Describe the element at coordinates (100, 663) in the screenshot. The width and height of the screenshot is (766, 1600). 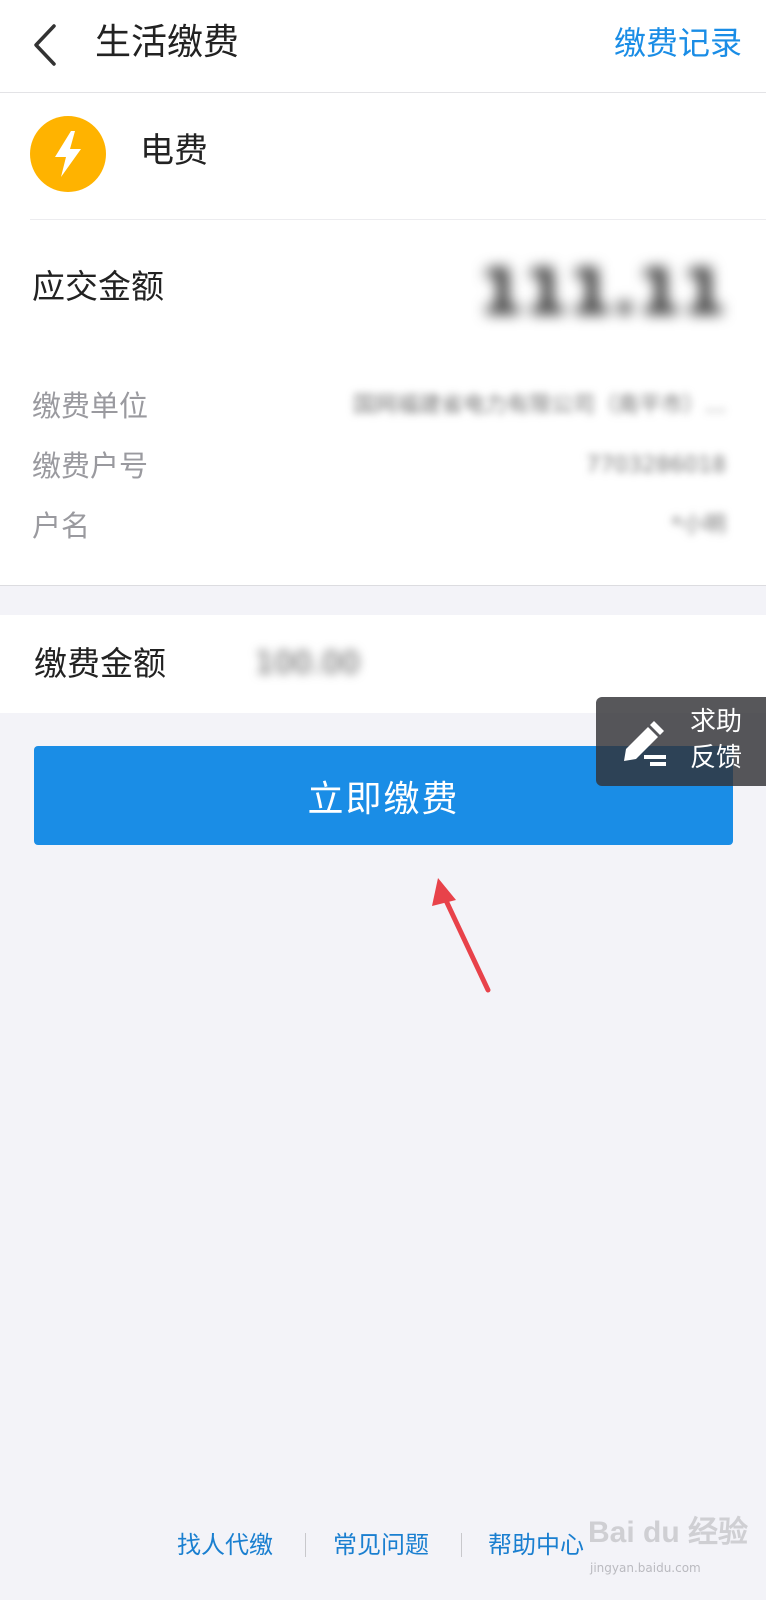
I see `payment-amount-label: 缴费金额` at that location.